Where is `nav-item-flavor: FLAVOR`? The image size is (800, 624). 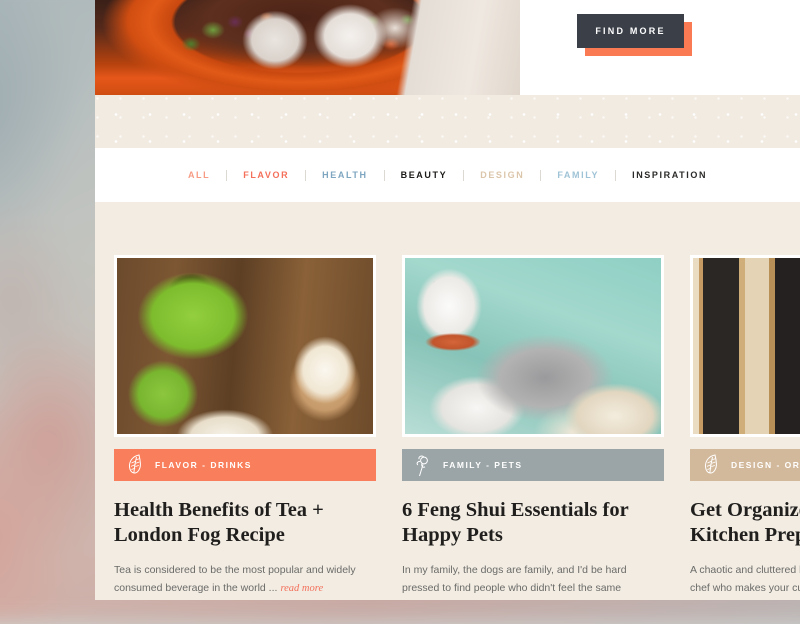 nav-item-flavor: FLAVOR is located at coordinates (266, 175).